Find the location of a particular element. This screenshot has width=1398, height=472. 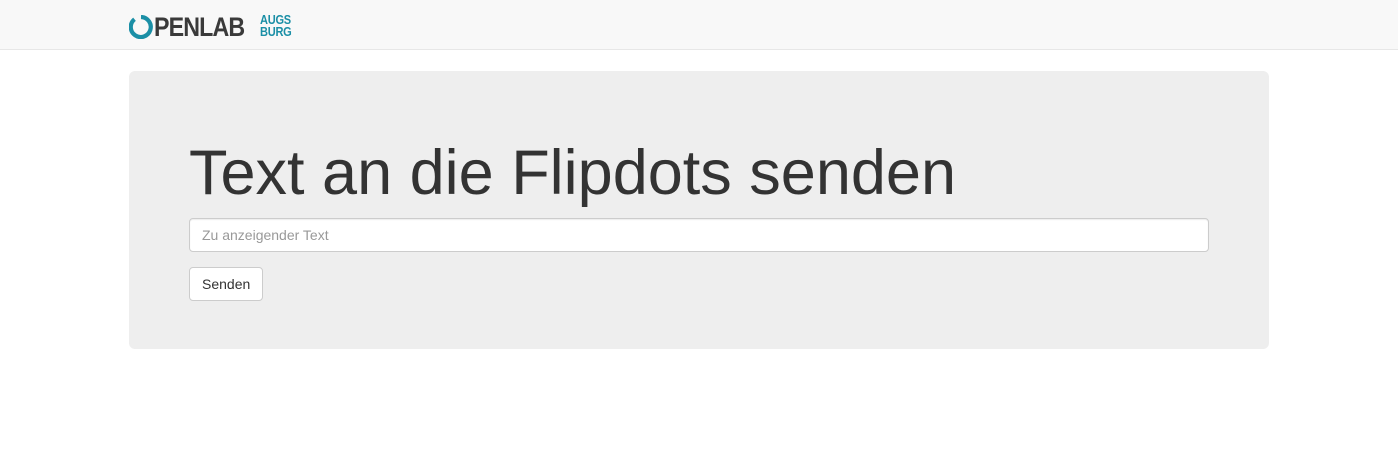

flipdot-text-input is located at coordinates (699, 235).